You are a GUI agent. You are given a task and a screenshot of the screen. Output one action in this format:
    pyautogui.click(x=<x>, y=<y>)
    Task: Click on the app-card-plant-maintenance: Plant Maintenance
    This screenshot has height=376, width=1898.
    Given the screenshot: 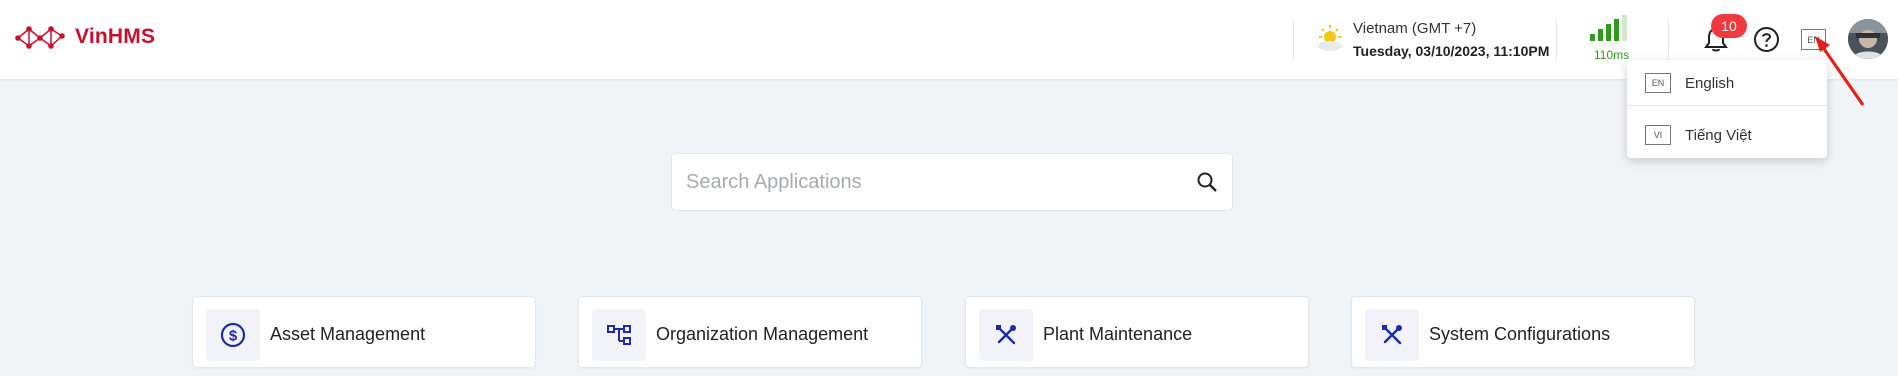 What is the action you would take?
    pyautogui.click(x=1137, y=332)
    